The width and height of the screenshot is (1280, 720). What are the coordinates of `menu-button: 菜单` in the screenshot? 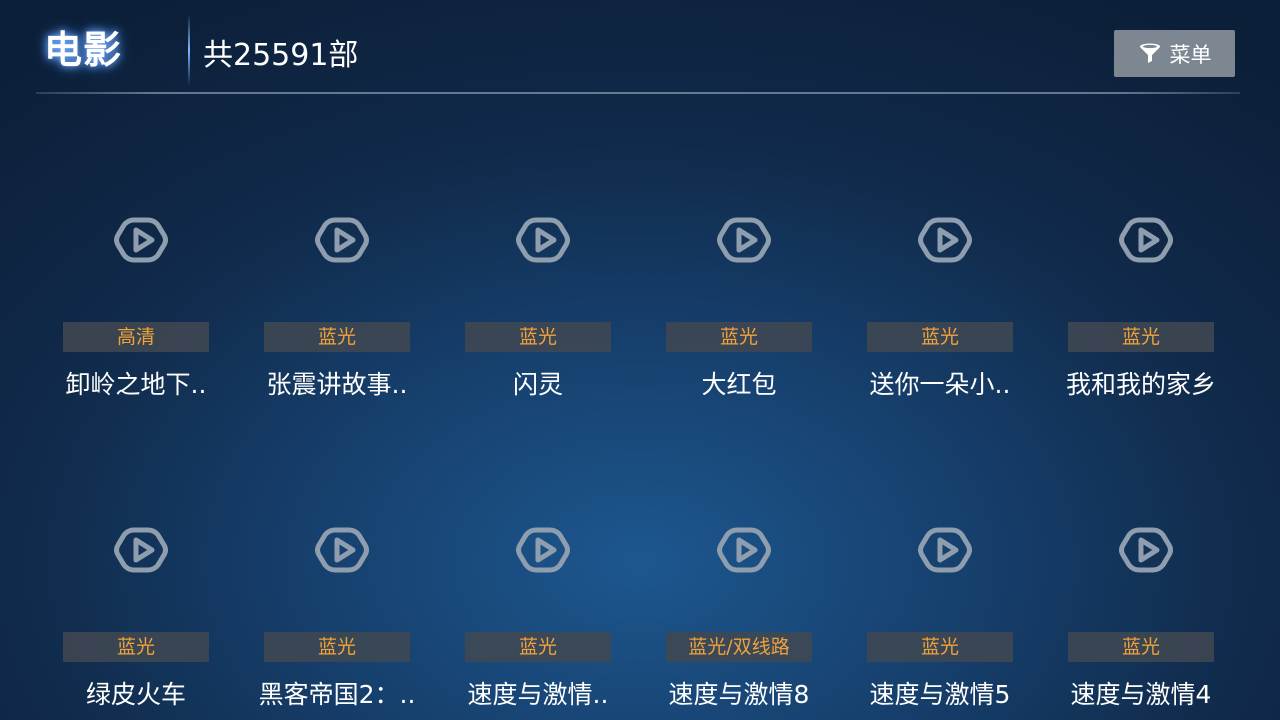 It's located at (1174, 53).